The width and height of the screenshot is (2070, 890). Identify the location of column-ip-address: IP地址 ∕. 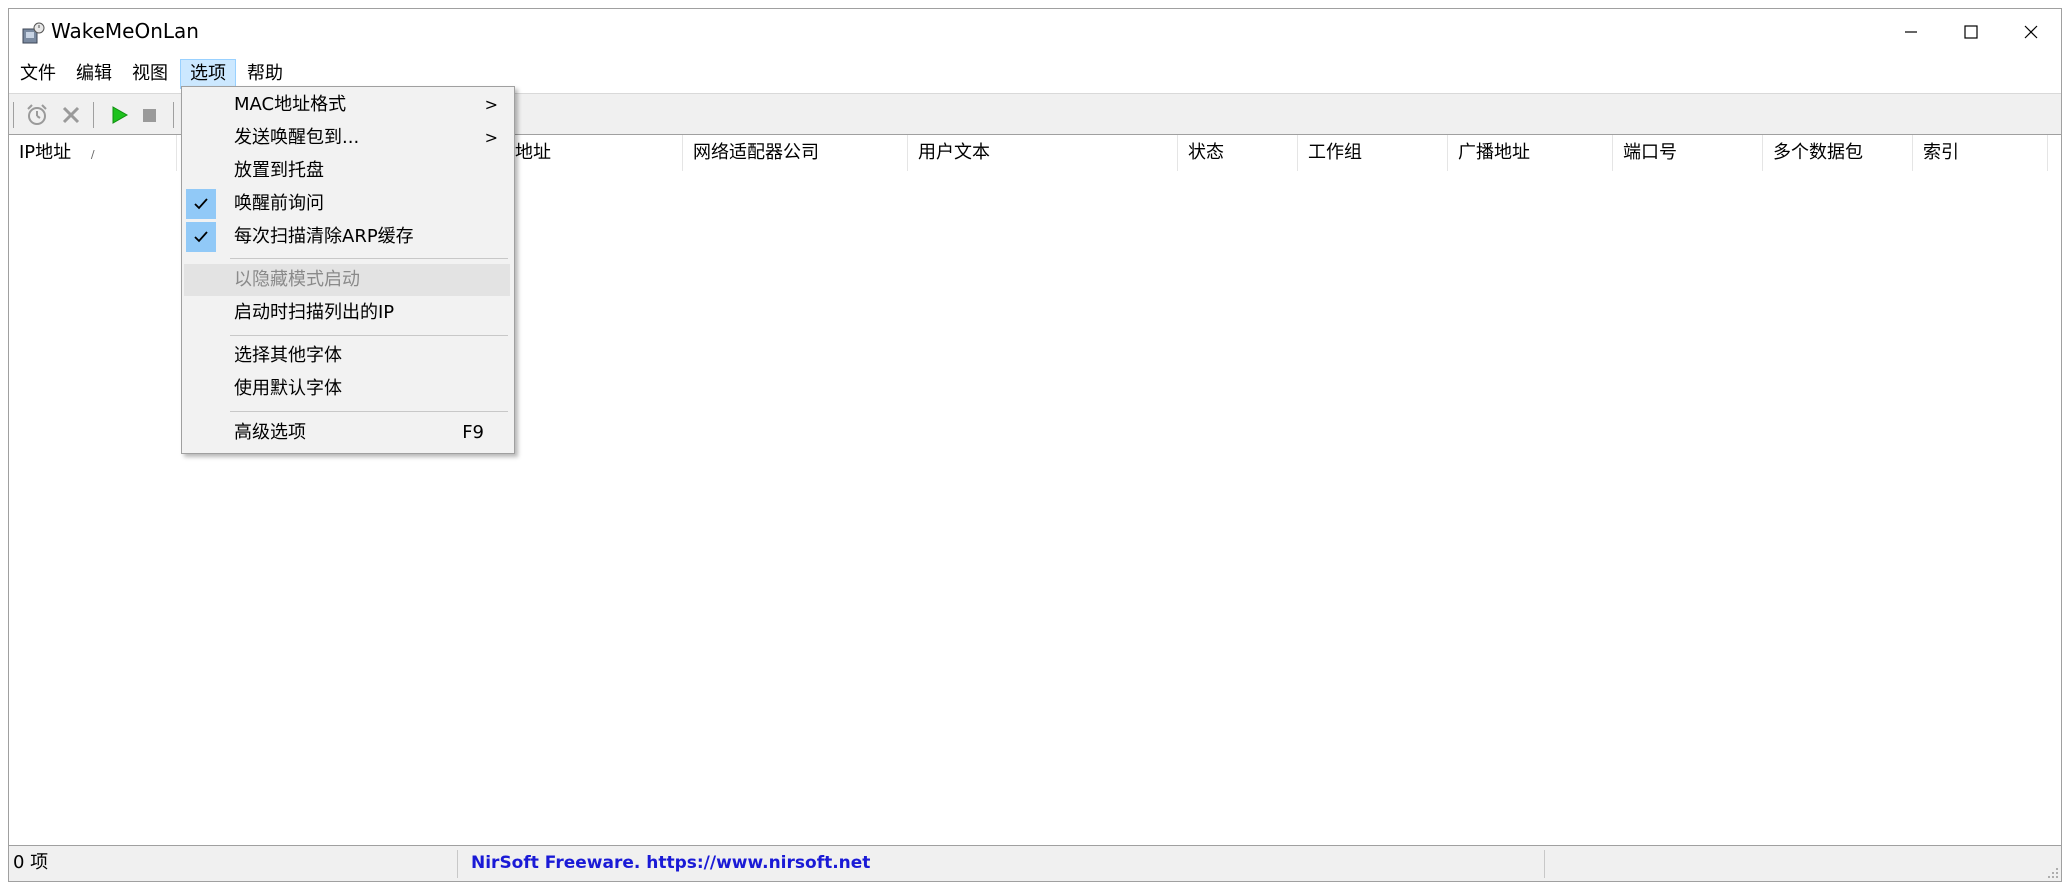
(93, 153).